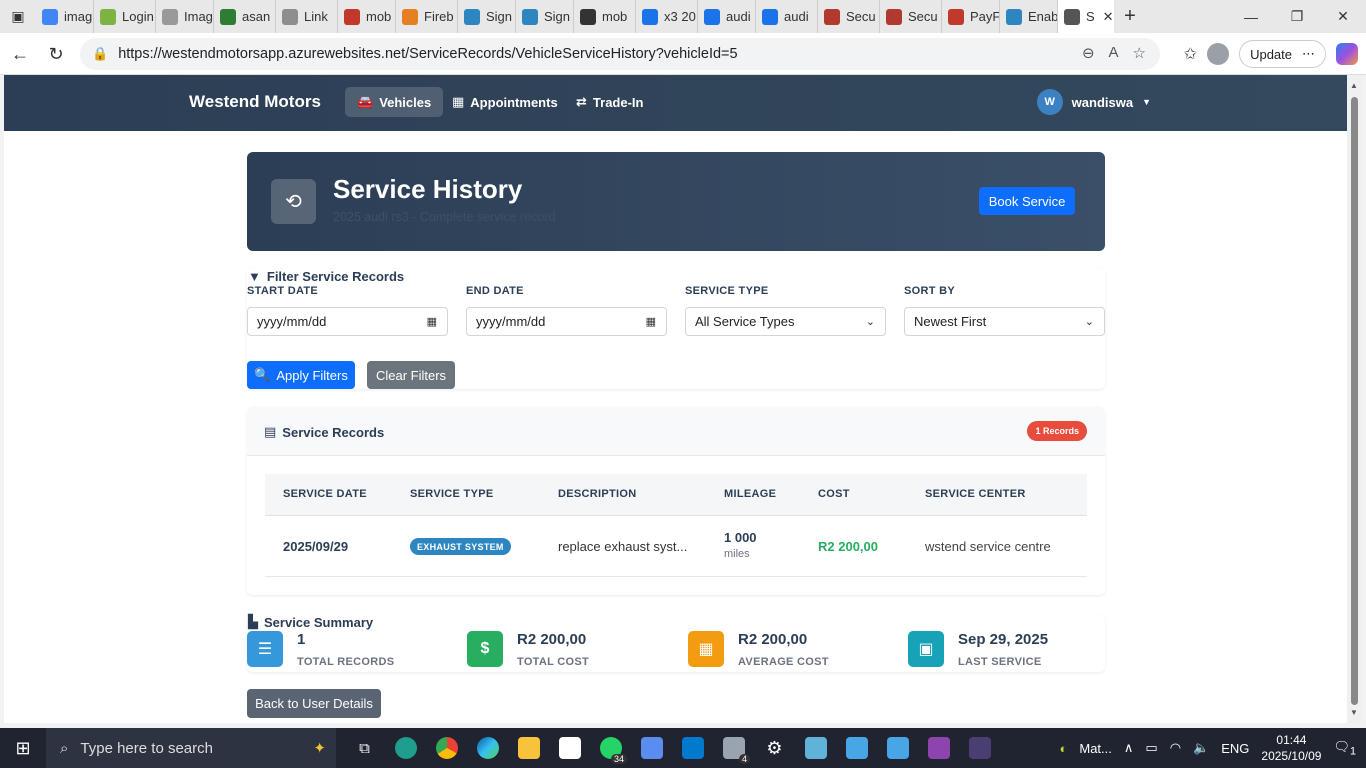 This screenshot has width=1366, height=768. Describe the element at coordinates (975, 494) in the screenshot. I see `column-header: SERVICE CENTER` at that location.